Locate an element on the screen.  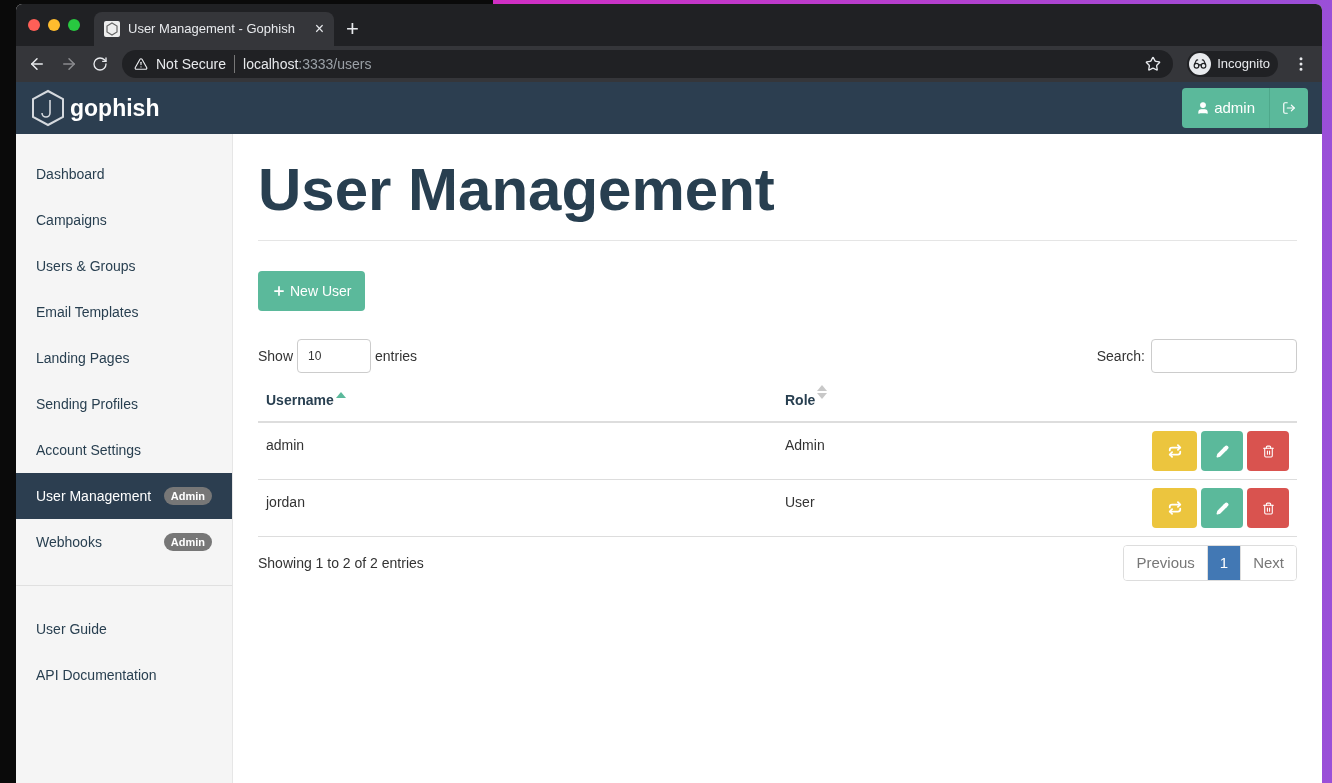
entries-field: 10 is located at coordinates (334, 356).